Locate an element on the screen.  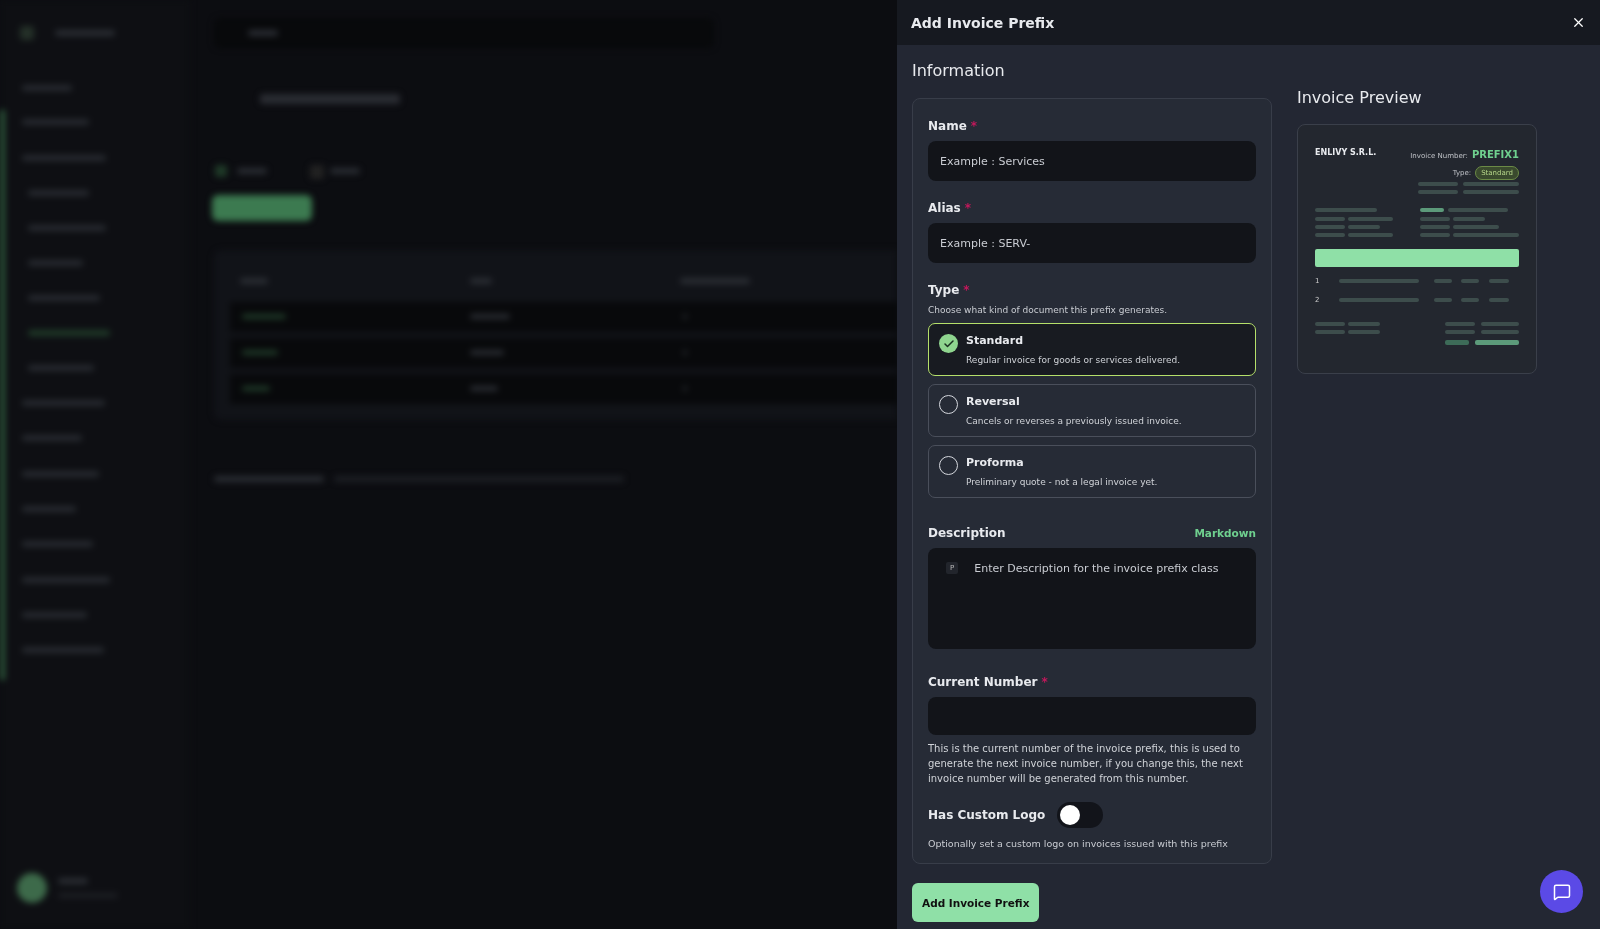
type-option: Reversal Cancels or reverses a previously issued invoice. is located at coordinates (1092, 410).